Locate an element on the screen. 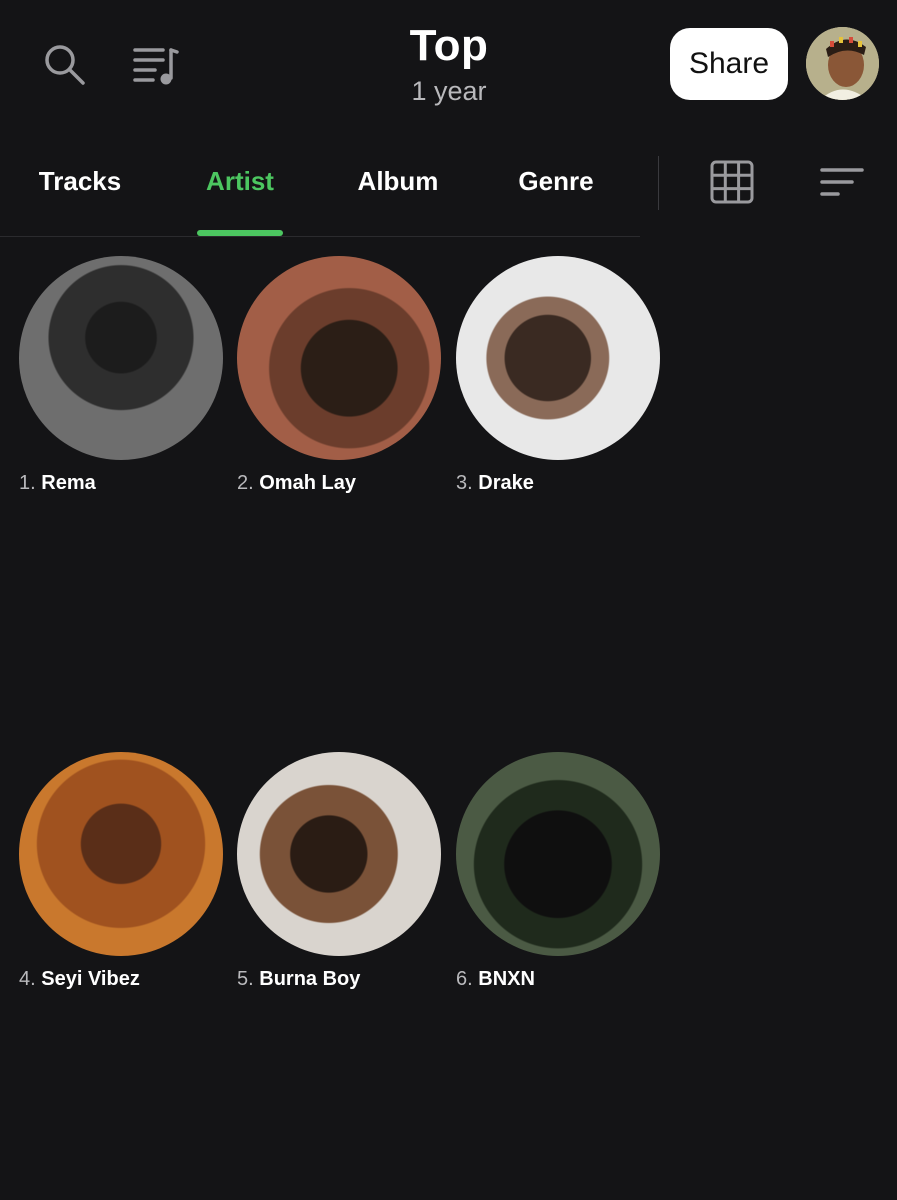 This screenshot has width=897, height=1200. tab-genre: Genre is located at coordinates (556, 181).